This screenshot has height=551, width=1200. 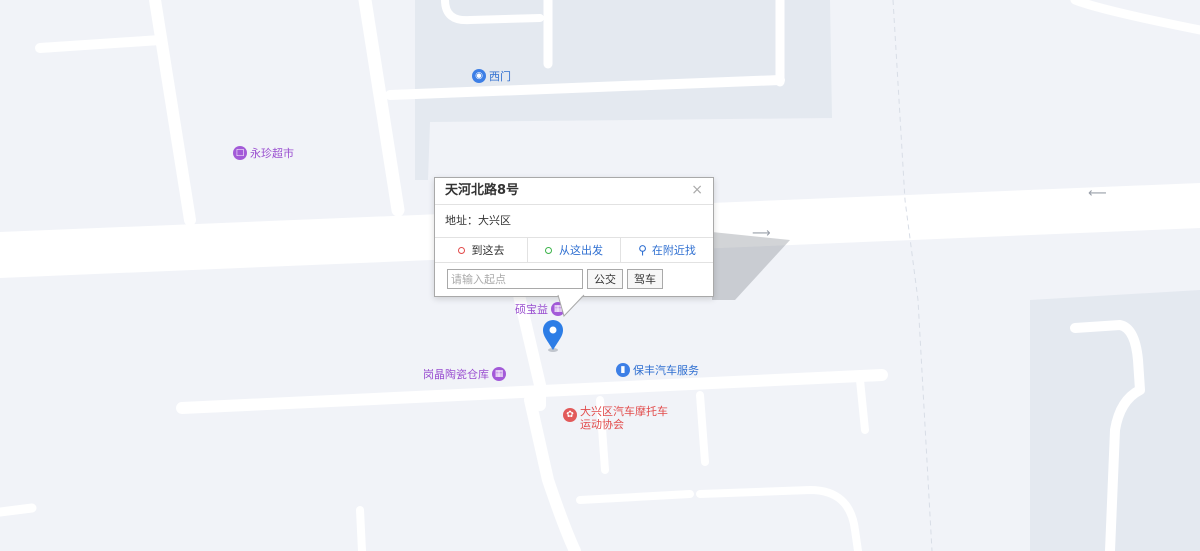 I want to click on poi-yongzhen: □ 永珍超市, so click(x=265, y=153).